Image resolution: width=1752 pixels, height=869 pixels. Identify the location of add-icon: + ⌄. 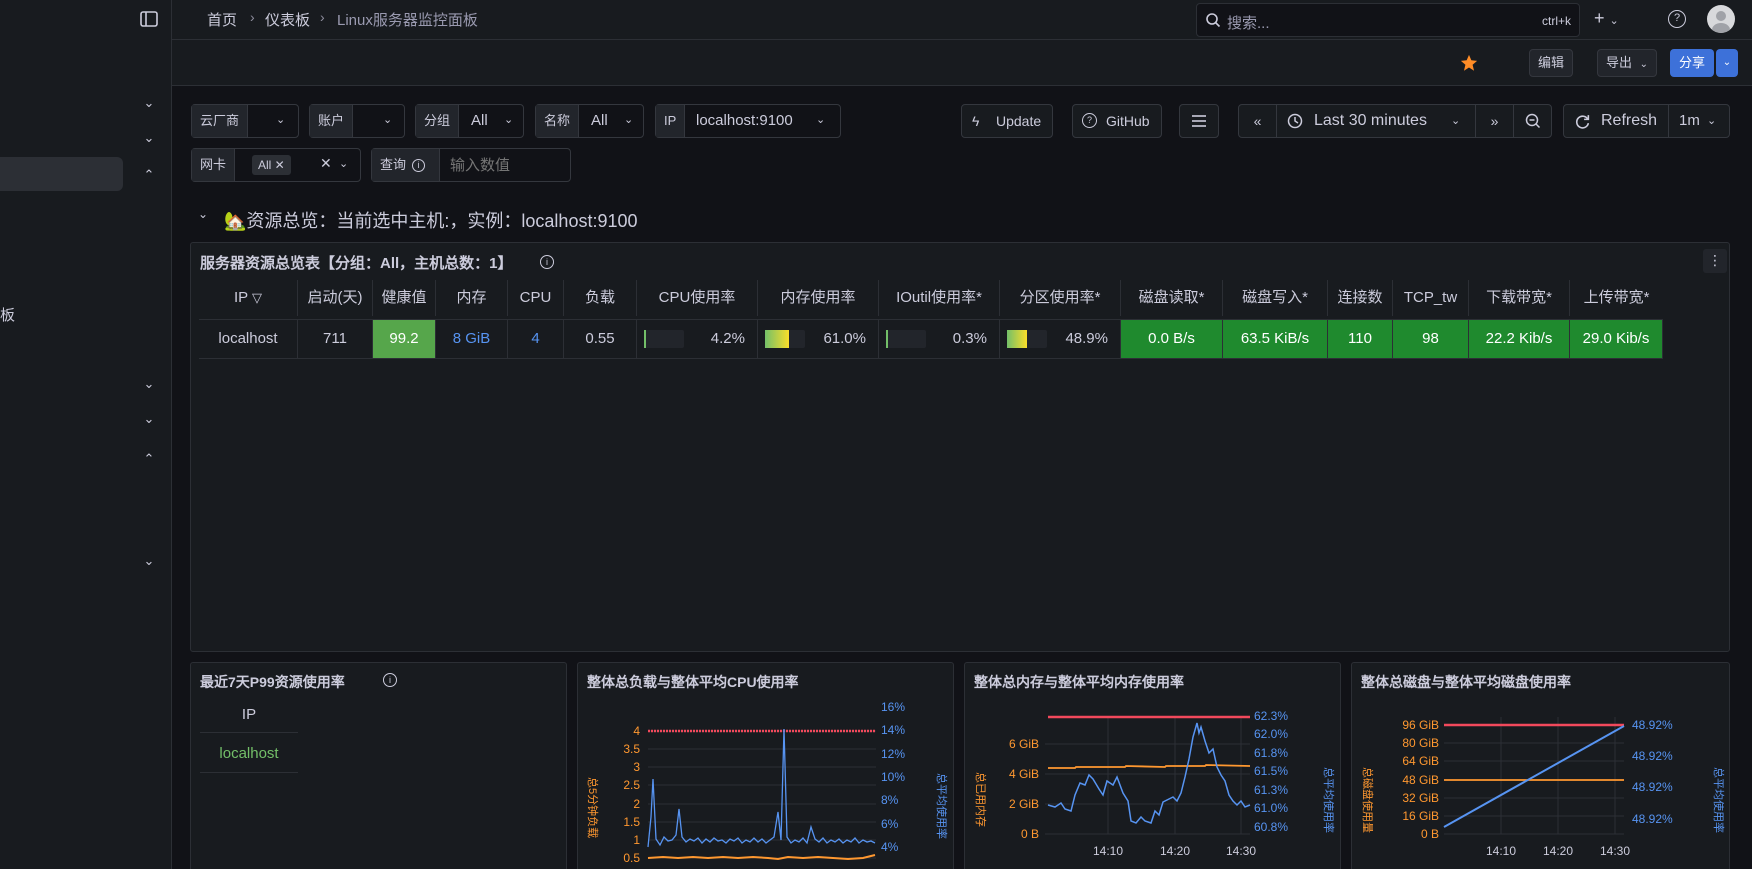
(1606, 18).